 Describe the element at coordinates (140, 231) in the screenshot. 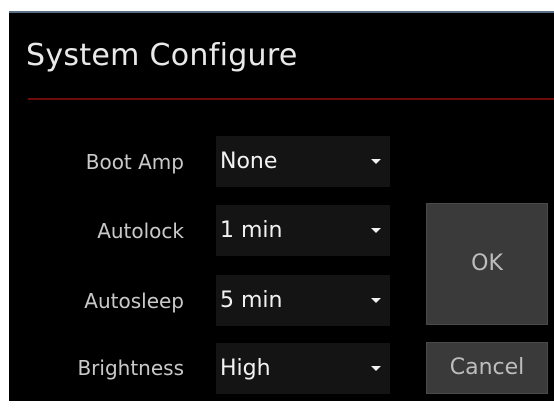

I see `autolock-label: Autolock` at that location.